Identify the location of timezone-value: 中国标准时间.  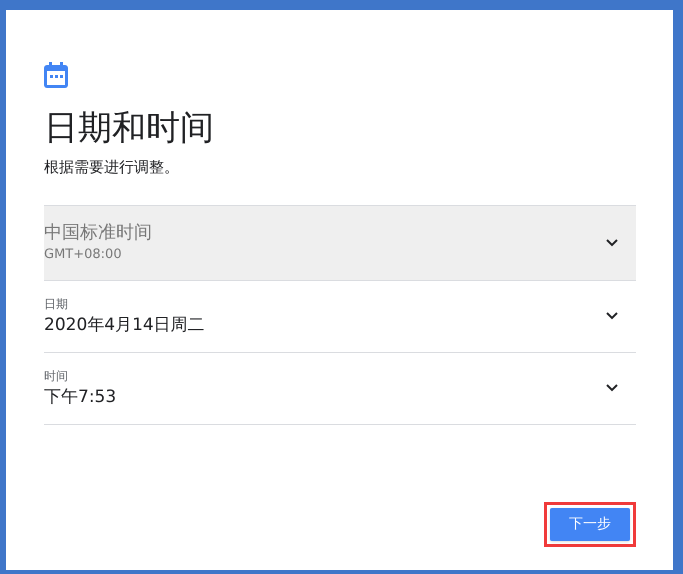
(98, 232).